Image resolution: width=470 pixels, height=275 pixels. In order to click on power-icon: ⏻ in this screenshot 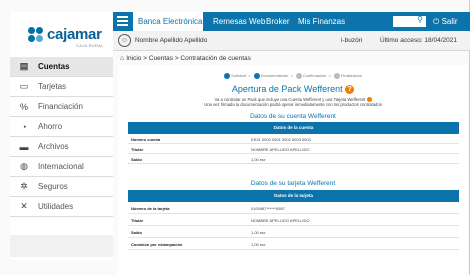, I will do `click(436, 21)`.